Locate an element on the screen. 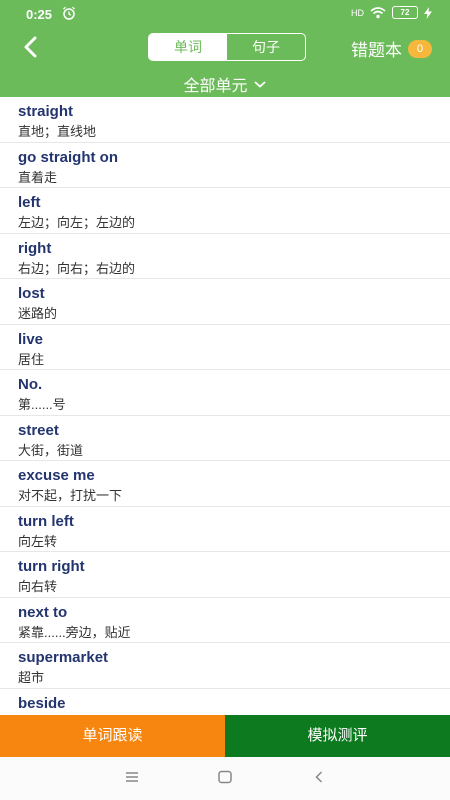  list-item: turn right 向右转 is located at coordinates (225, 575).